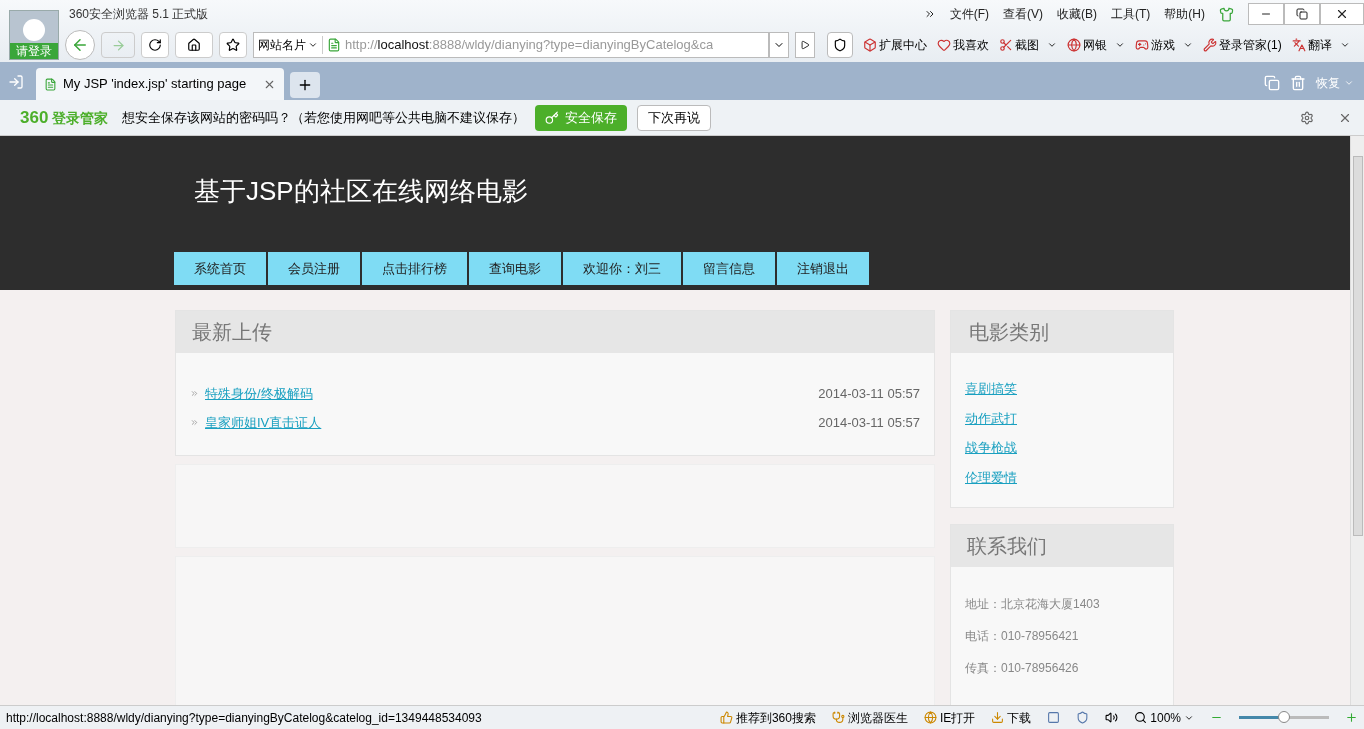 The image size is (1364, 729). I want to click on dropdown-button, so click(779, 45).